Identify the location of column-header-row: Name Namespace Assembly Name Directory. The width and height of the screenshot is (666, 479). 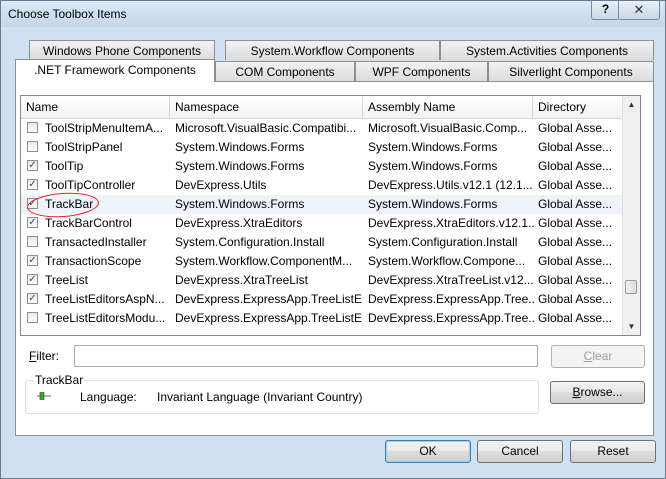
(322, 107).